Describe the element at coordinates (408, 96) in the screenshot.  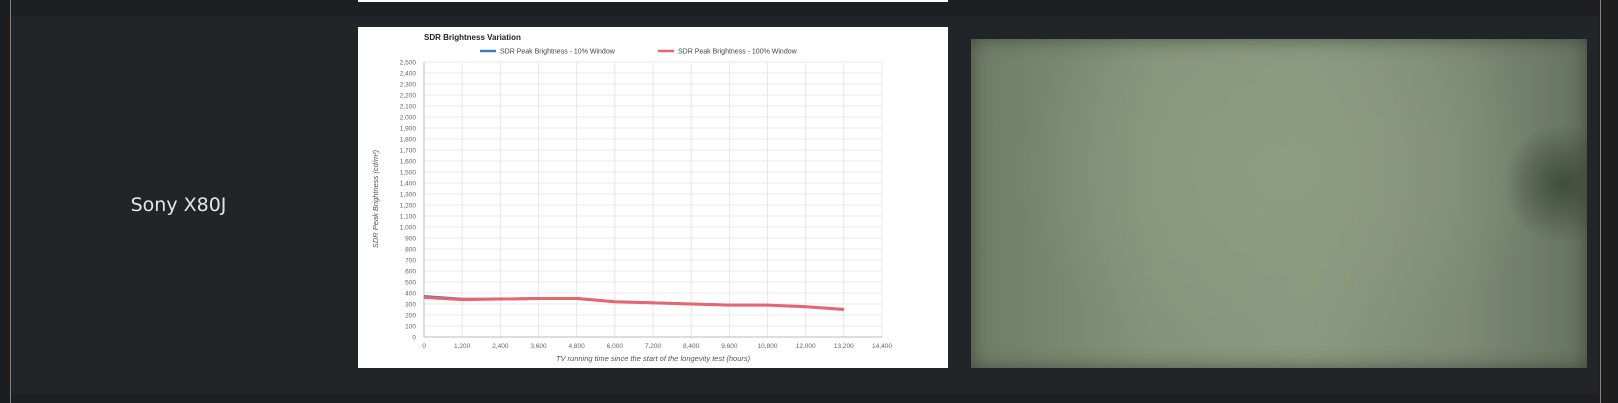
I see `y-tick-label: 2,200` at that location.